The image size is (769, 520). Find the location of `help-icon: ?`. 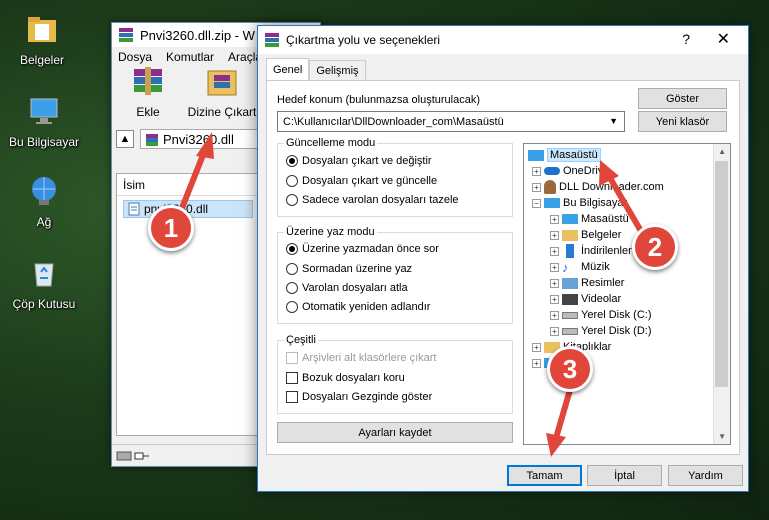

help-icon: ? is located at coordinates (686, 39).